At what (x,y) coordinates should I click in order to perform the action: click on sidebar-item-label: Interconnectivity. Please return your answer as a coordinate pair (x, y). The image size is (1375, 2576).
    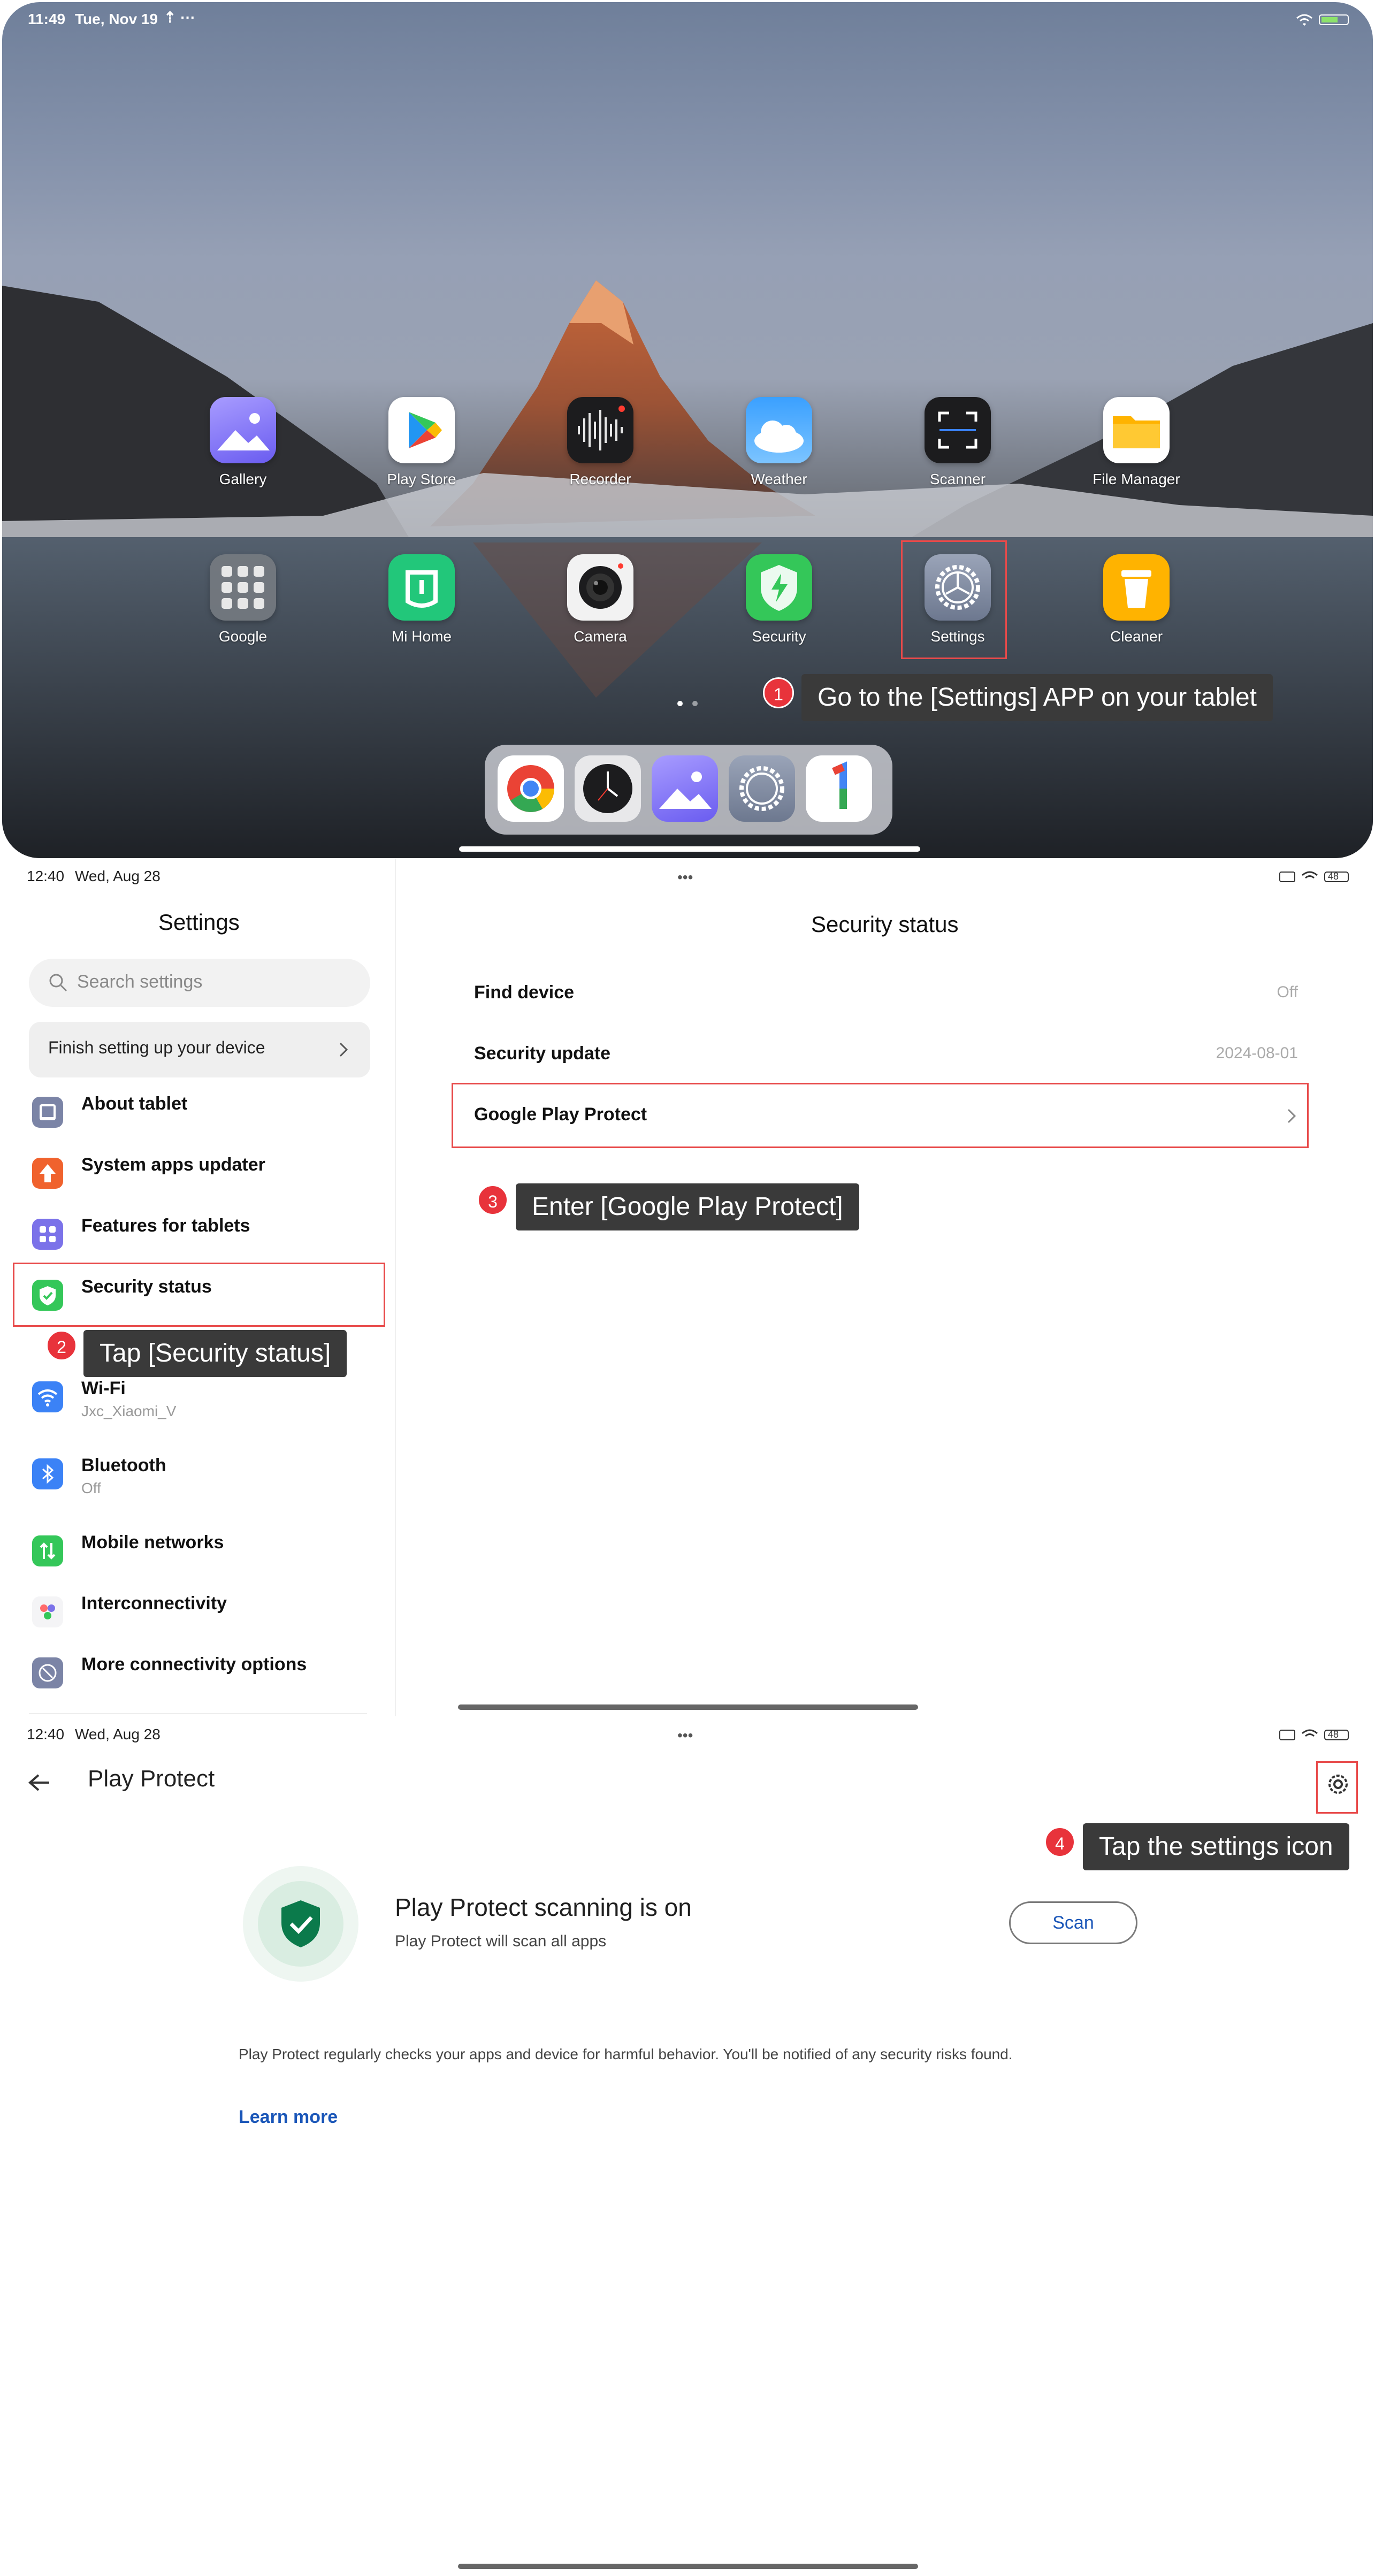
    Looking at the image, I should click on (154, 1603).